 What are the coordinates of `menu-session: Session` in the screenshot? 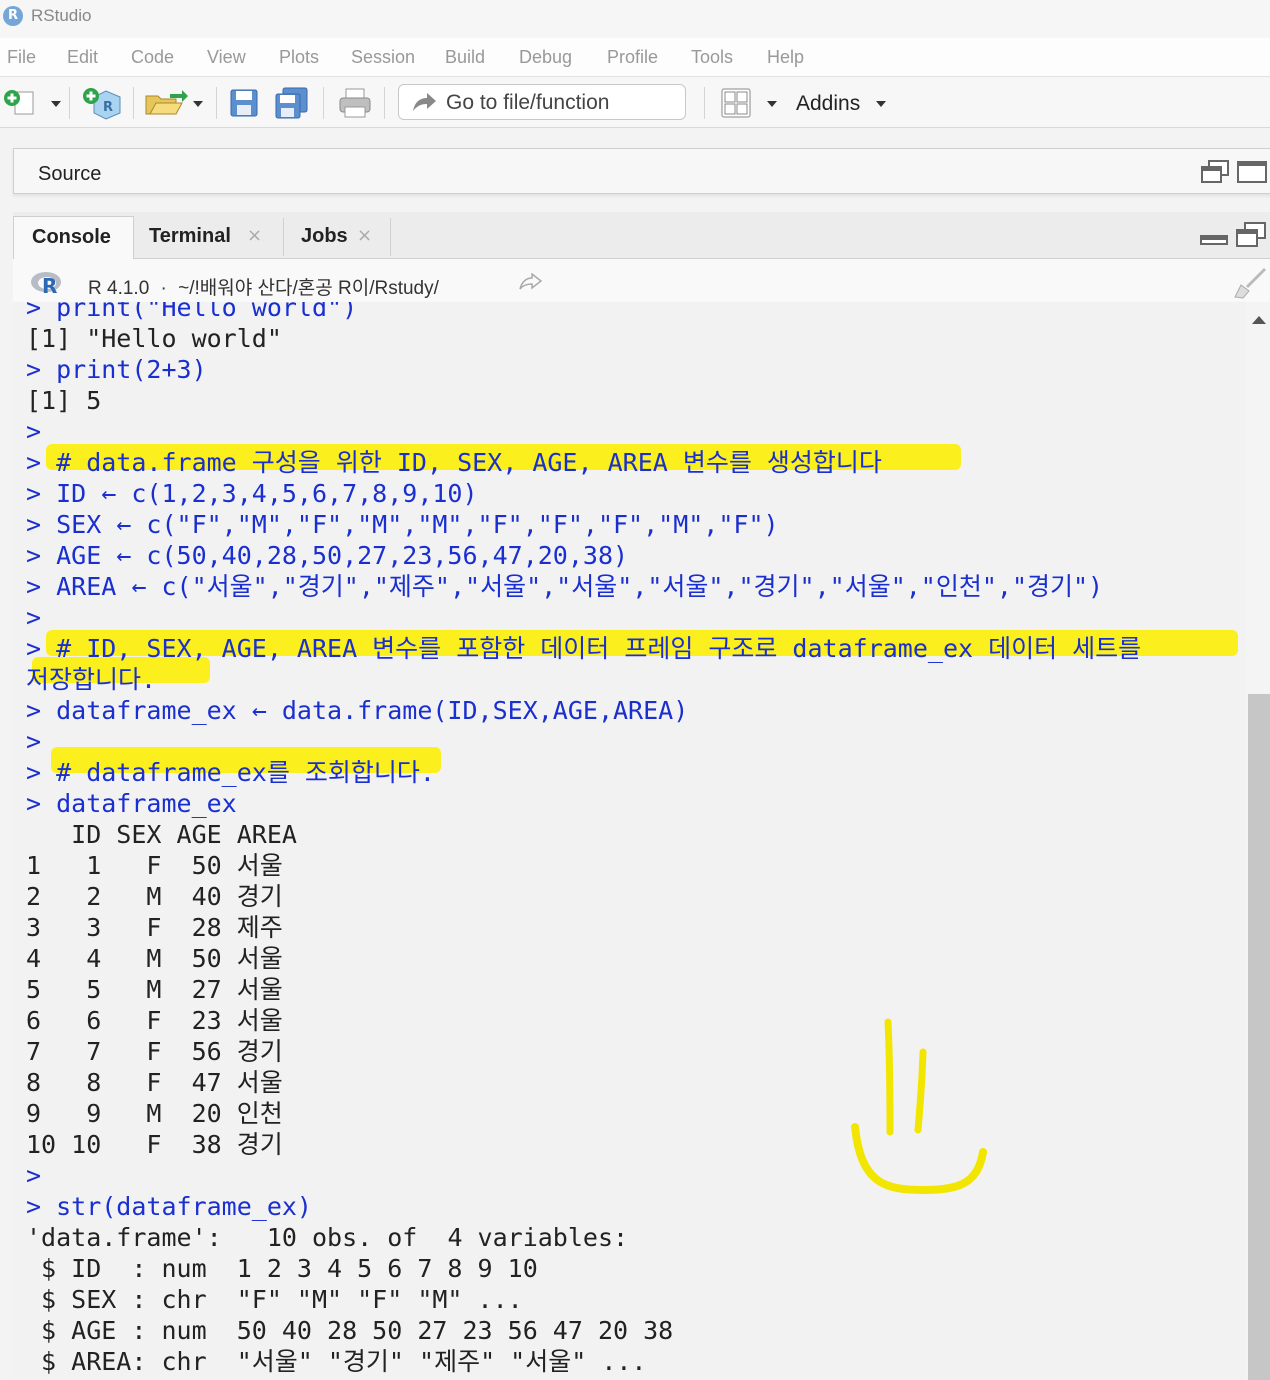 It's located at (383, 57).